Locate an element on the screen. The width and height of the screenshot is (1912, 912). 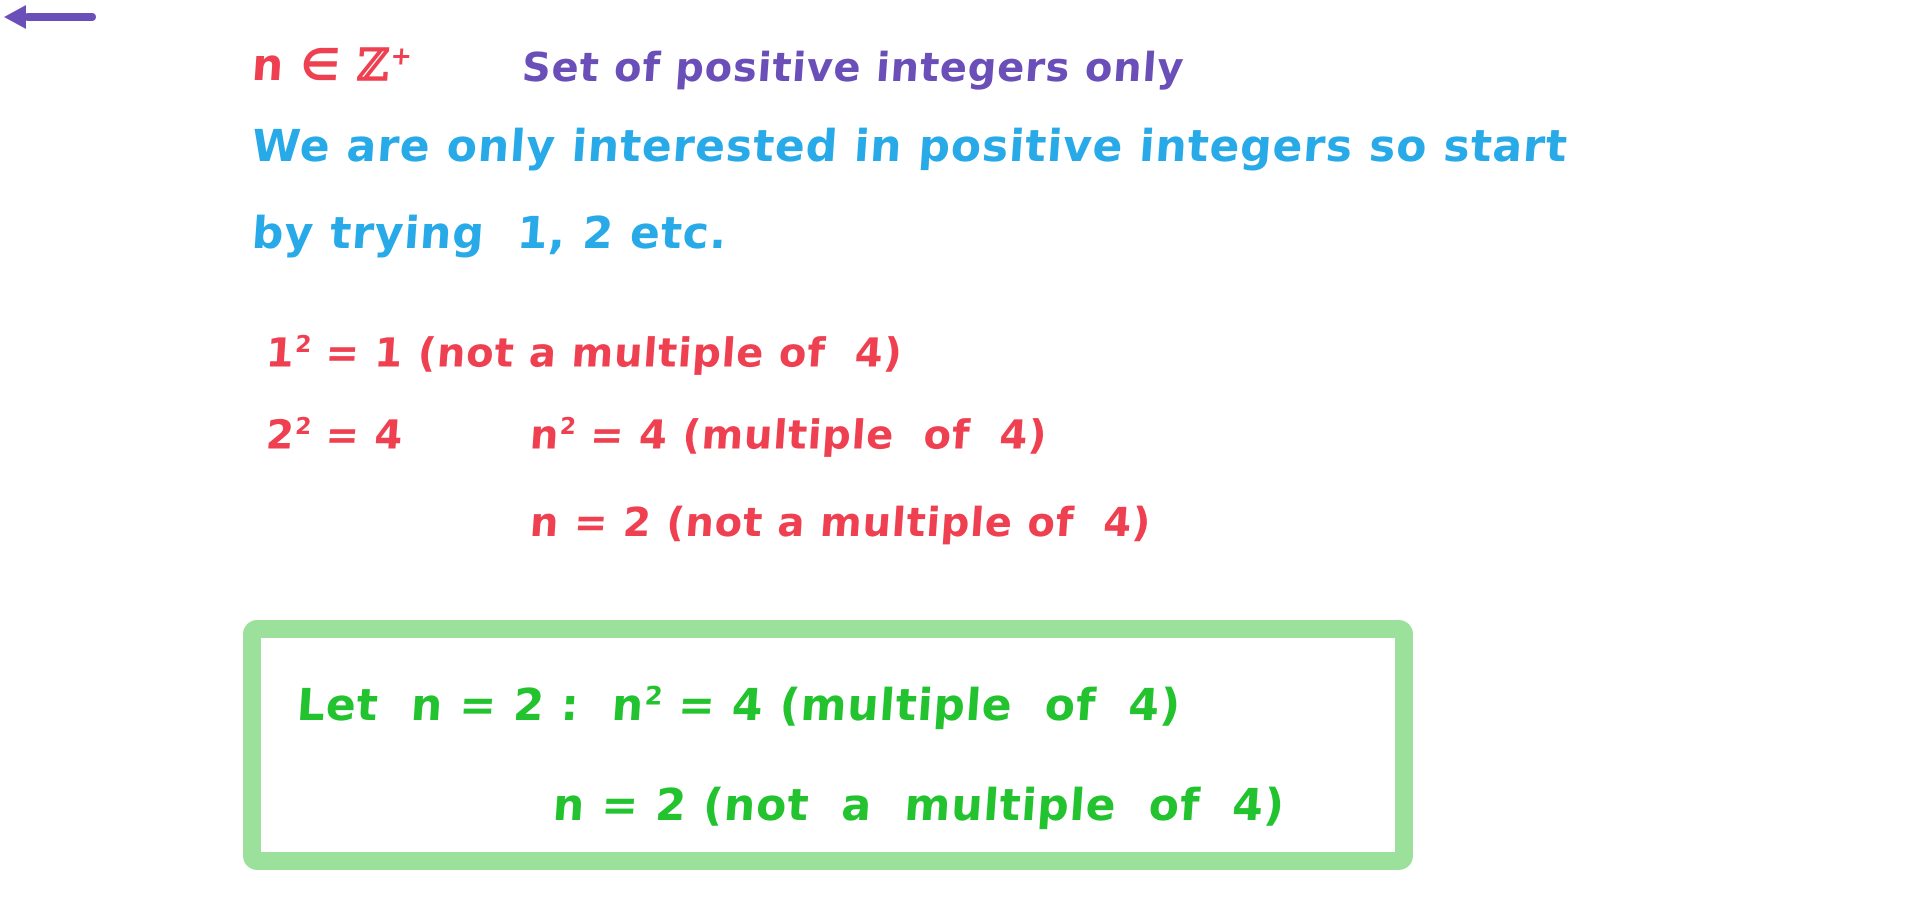
answer-line-1: Let n = 2 : n2 = 4 (multiple of 4) is located at coordinates (739, 705).